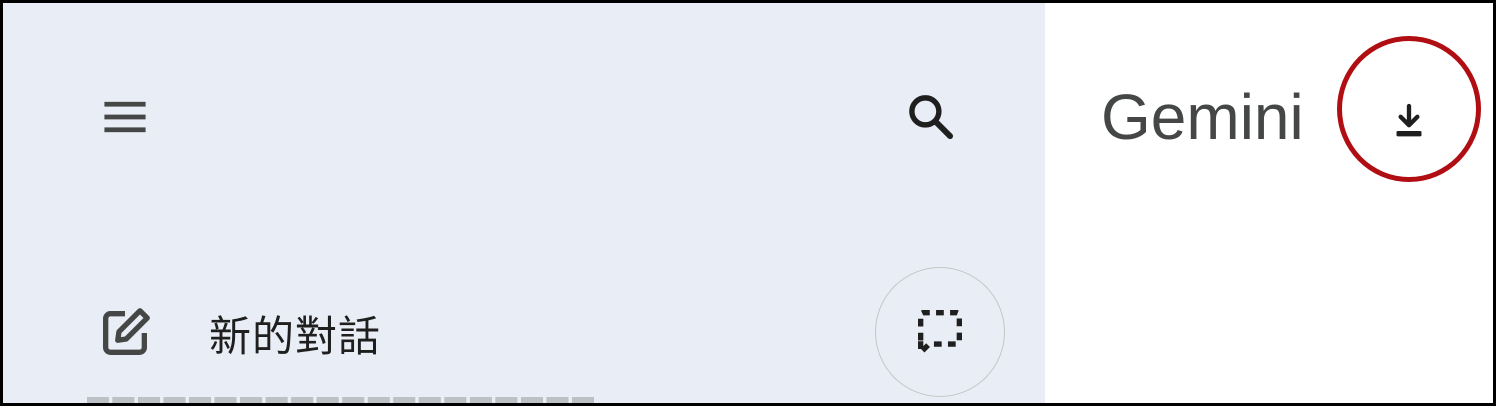 The height and width of the screenshot is (406, 1496). I want to click on app-title: Gemini, so click(1202, 117).